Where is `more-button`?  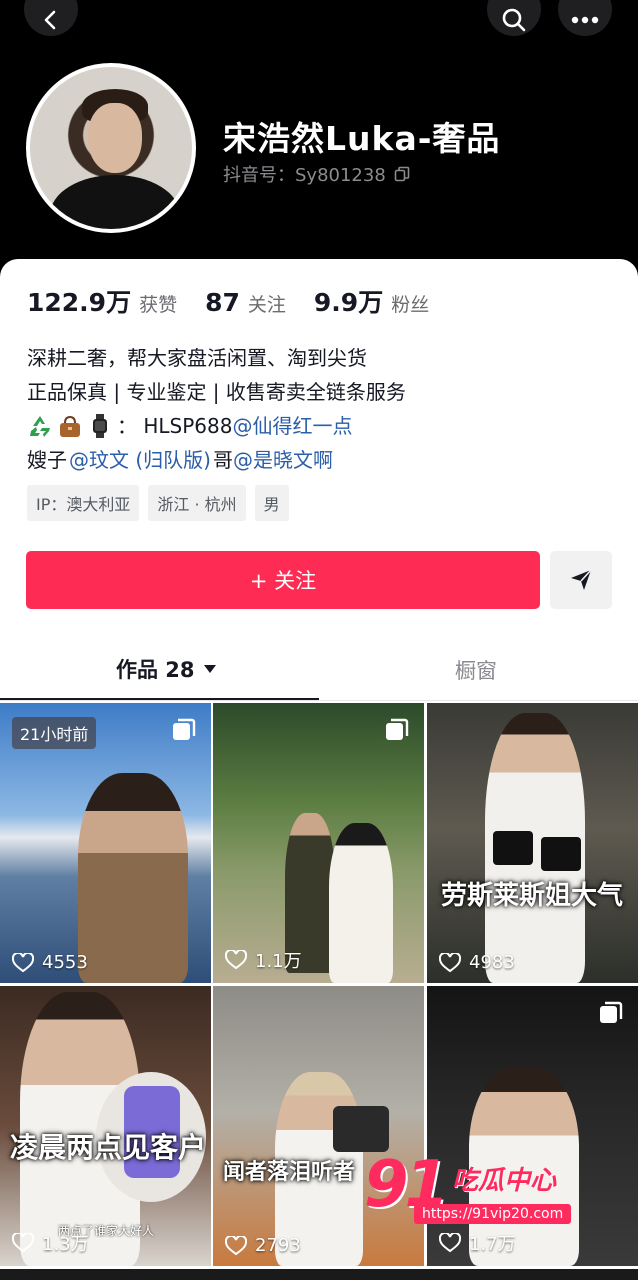 more-button is located at coordinates (585, 18).